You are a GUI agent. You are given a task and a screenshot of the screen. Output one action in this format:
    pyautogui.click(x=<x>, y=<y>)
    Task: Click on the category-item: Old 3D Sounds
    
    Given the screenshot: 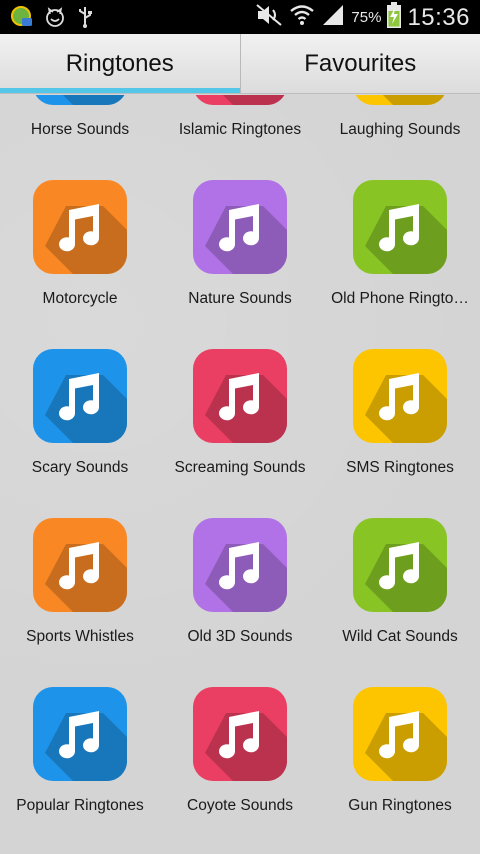 What is the action you would take?
    pyautogui.click(x=240, y=588)
    